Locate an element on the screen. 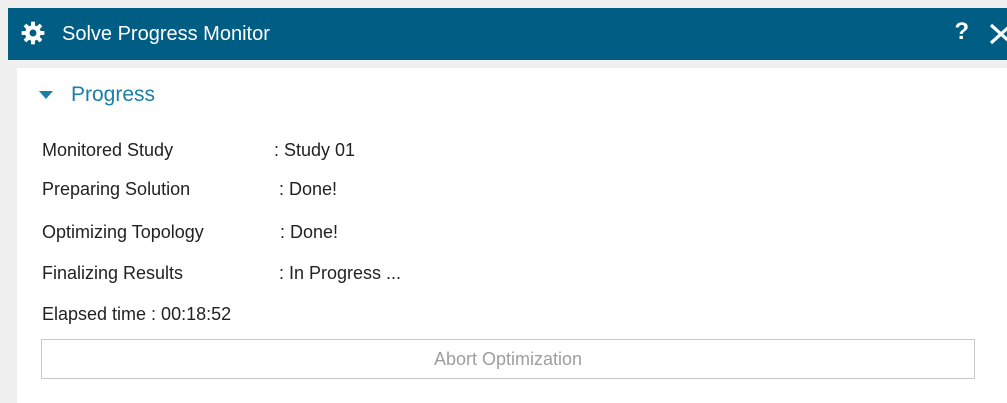 The image size is (1007, 403). preparing-solution-value: : Done! is located at coordinates (308, 189).